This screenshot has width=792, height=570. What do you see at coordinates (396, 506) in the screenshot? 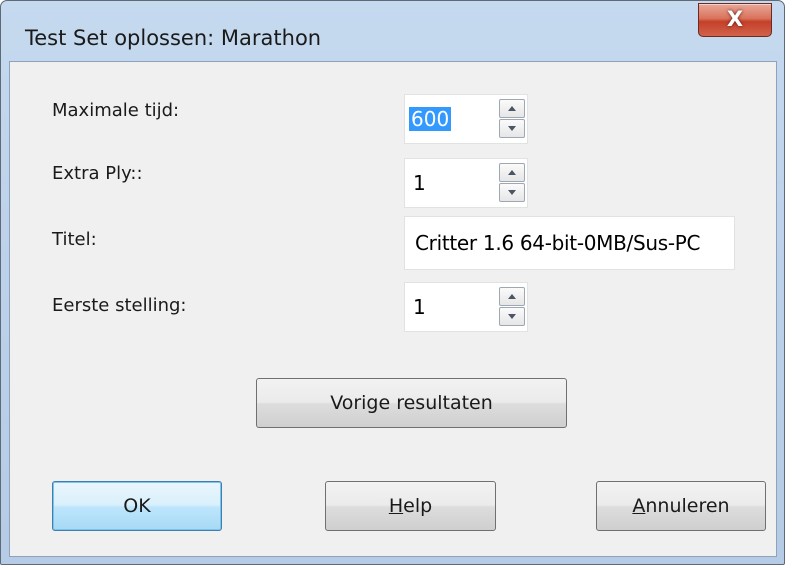
I see `help-mnemonic: H` at bounding box center [396, 506].